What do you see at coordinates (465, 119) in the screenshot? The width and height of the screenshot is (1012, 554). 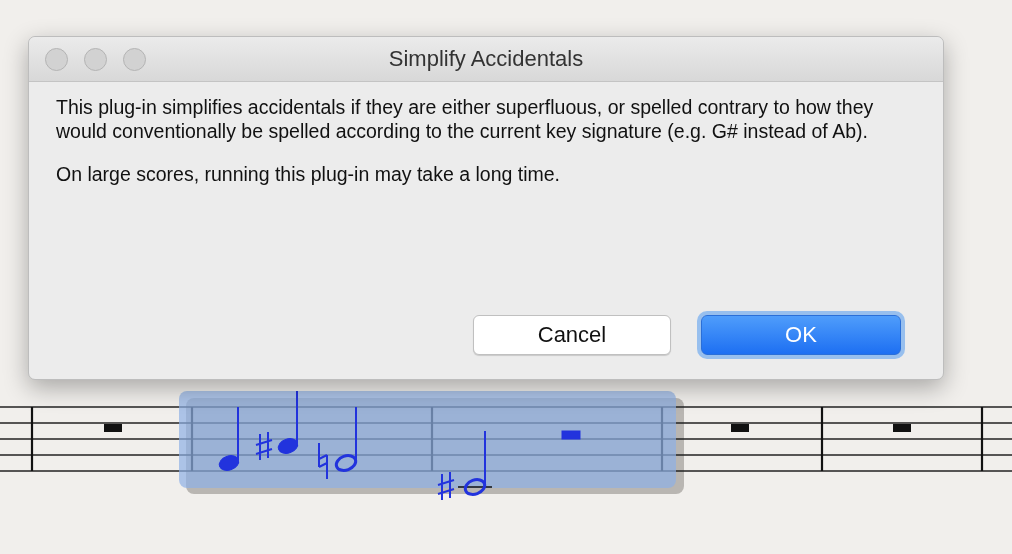 I see `message-text: This plug-in simplifies accidentals if they are either superfluous, or spelled contrary to how they would conventionally be spelled according to the current key signature (e.g. G# instead of Ab).` at bounding box center [465, 119].